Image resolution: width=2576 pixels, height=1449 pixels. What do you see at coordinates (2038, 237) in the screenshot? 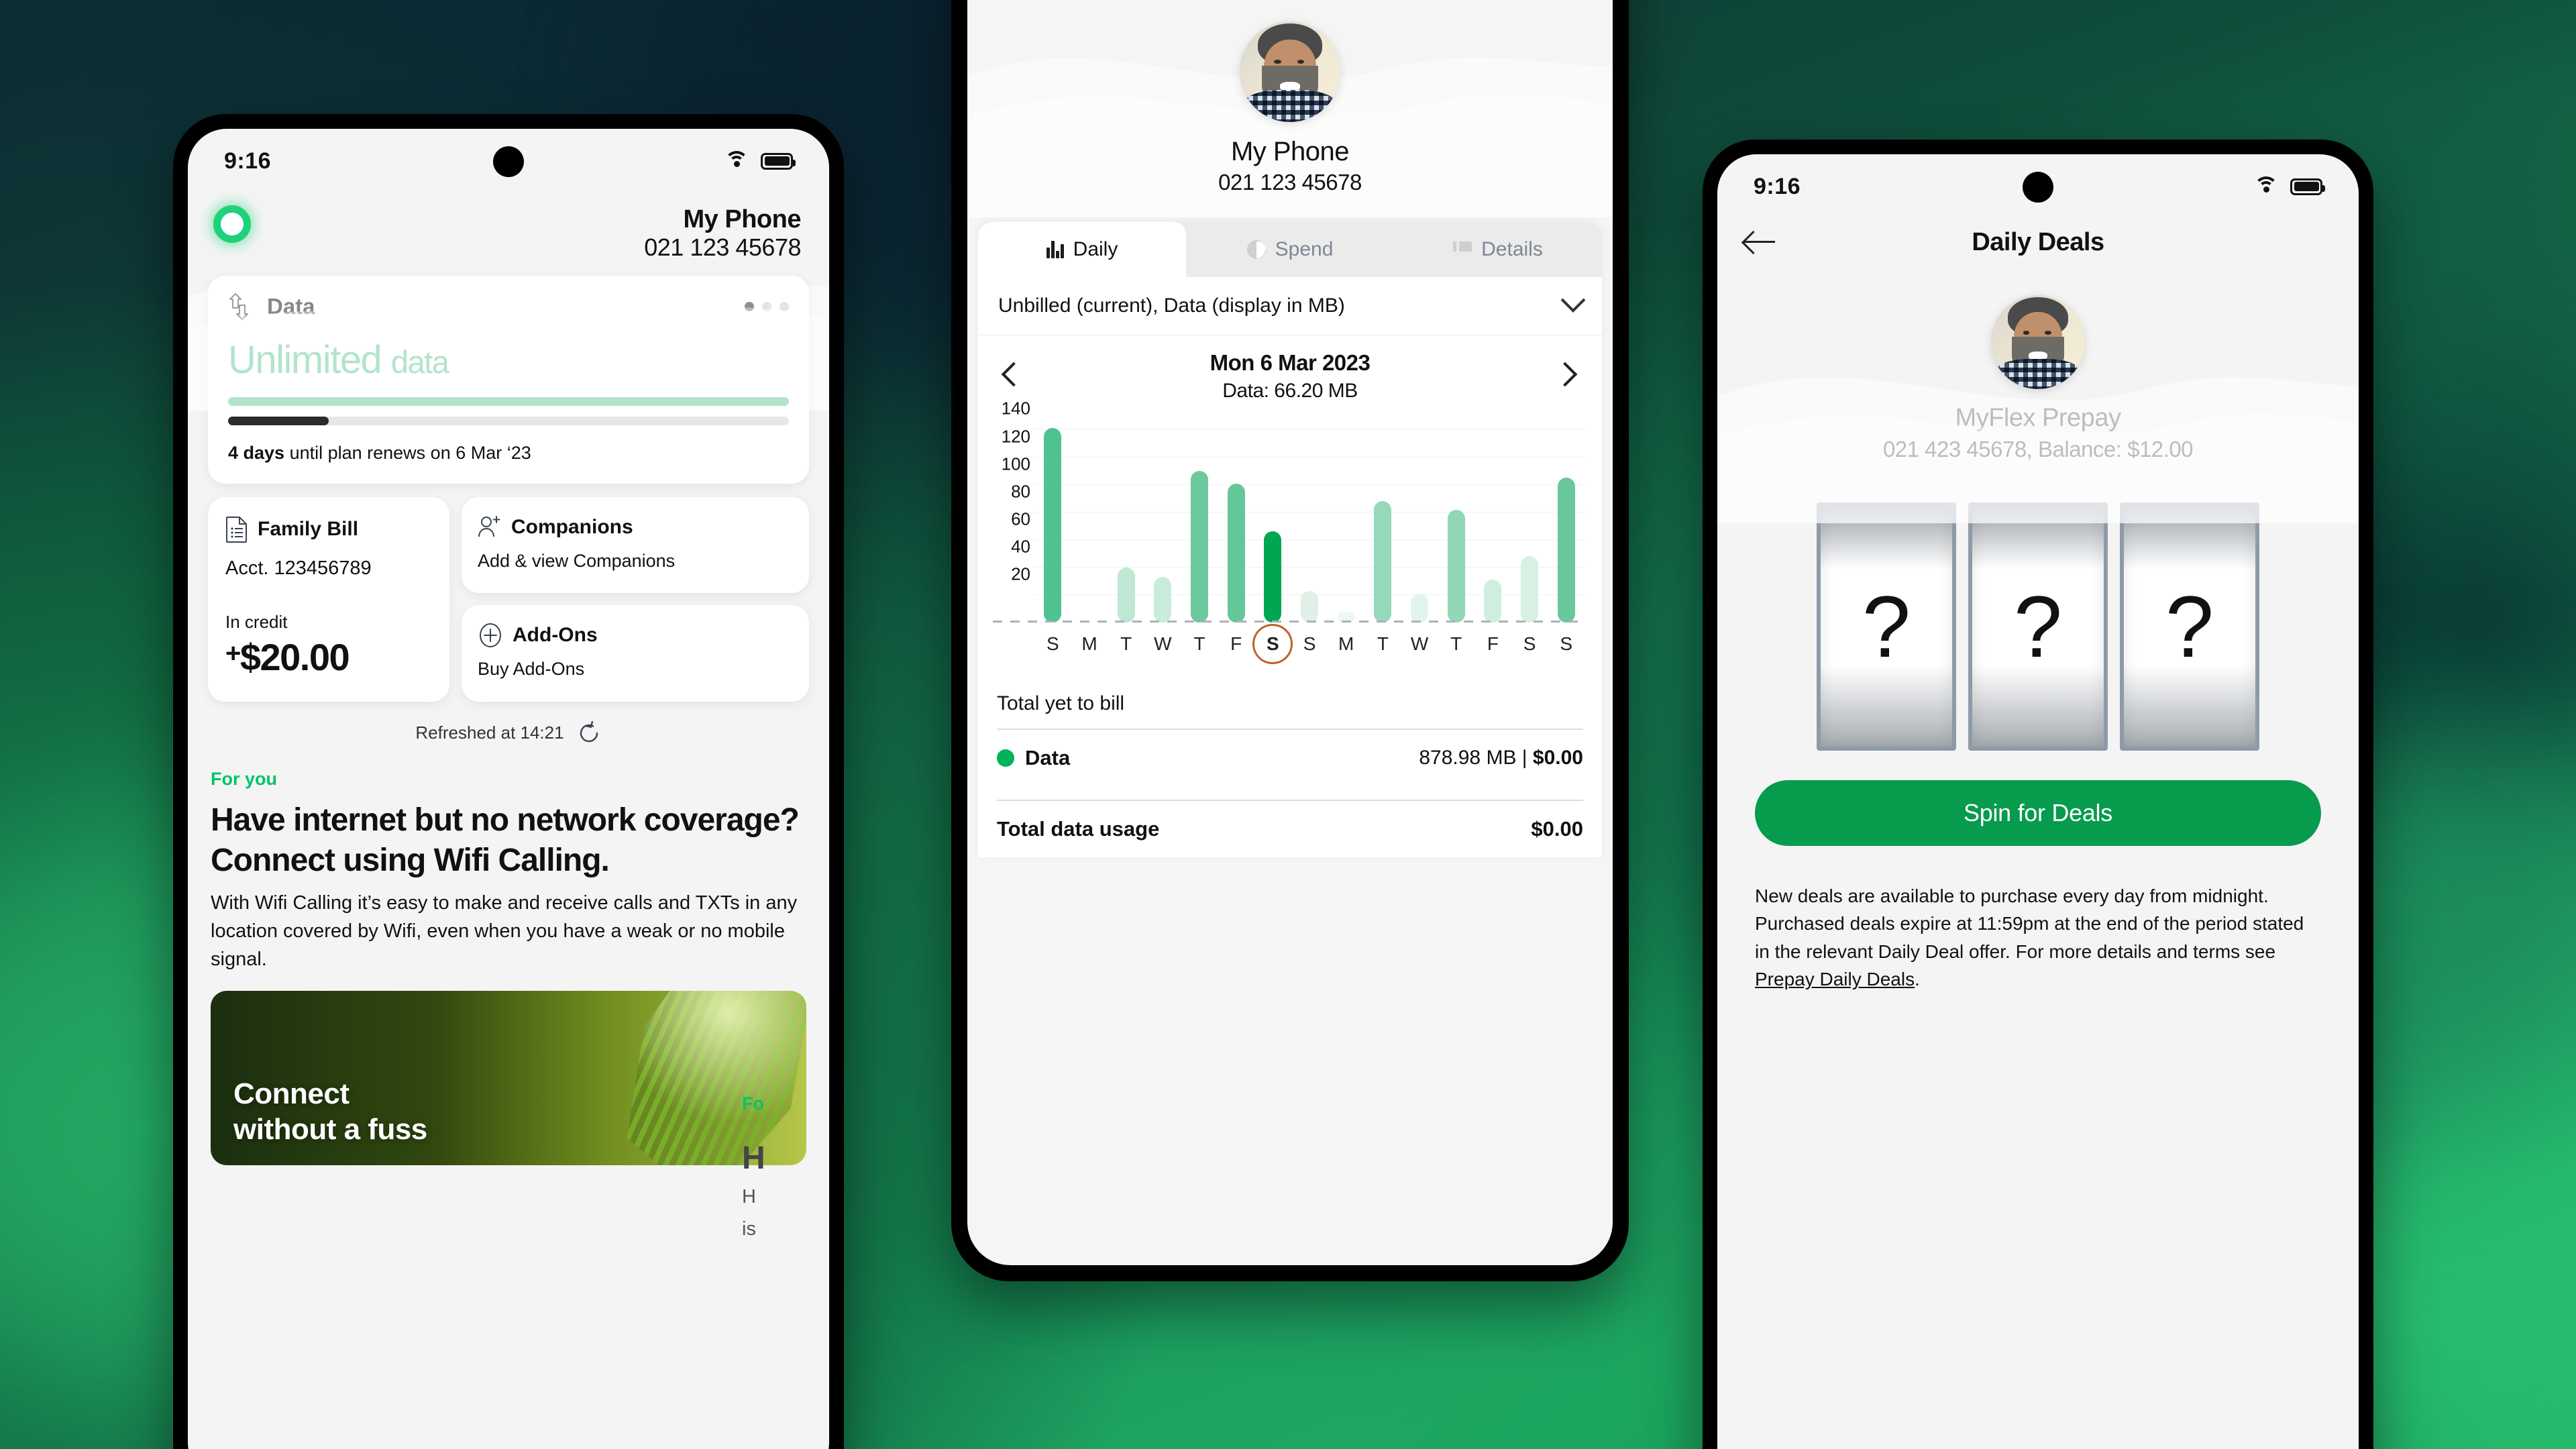
I see `right-nav: Daily Deals` at bounding box center [2038, 237].